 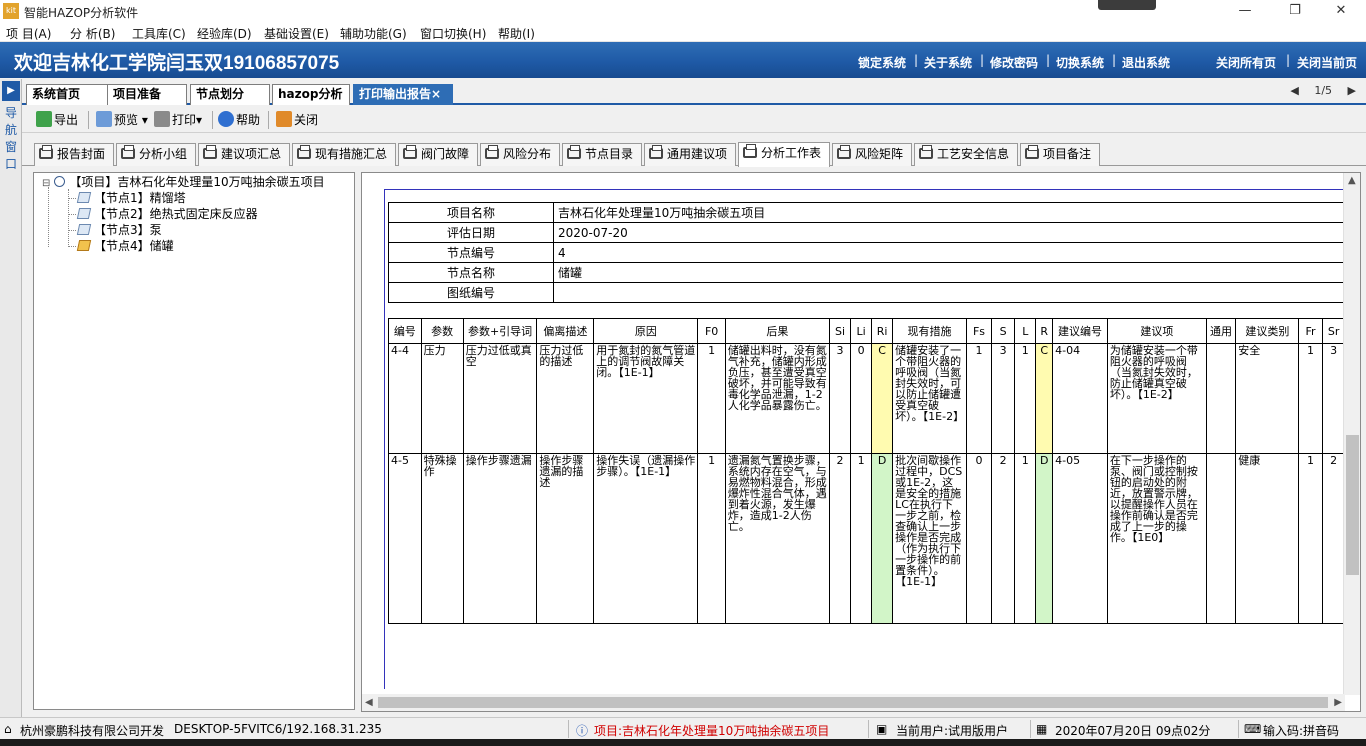 I want to click on nav-window-strip: ▶ 导航窗口, so click(x=11, y=398).